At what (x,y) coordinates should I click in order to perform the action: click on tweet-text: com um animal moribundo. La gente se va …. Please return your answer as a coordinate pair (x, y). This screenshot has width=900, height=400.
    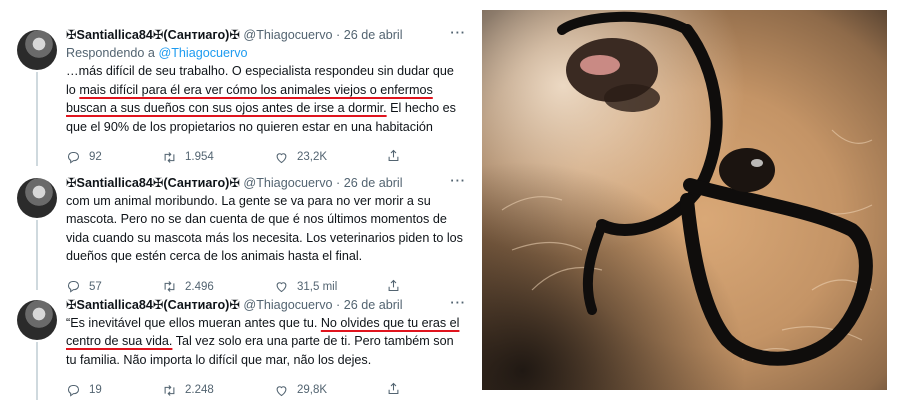
    Looking at the image, I should click on (264, 229).